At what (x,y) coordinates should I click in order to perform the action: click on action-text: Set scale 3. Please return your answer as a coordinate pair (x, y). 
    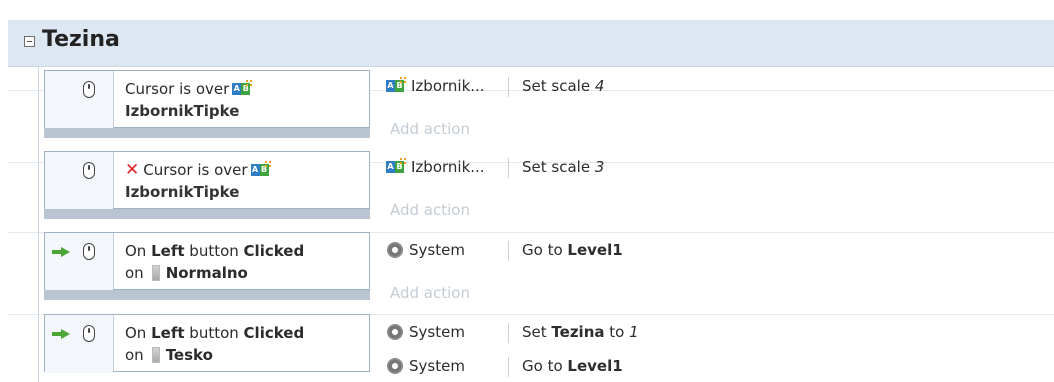
    Looking at the image, I should click on (563, 167).